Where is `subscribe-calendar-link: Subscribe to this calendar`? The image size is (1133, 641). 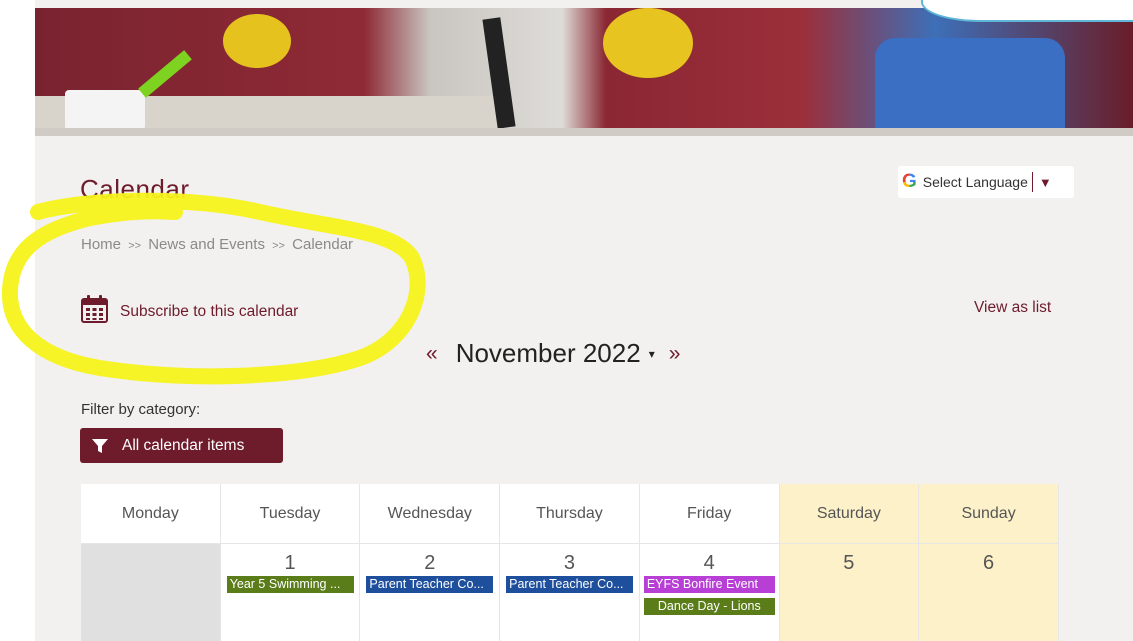 subscribe-calendar-link: Subscribe to this calendar is located at coordinates (189, 311).